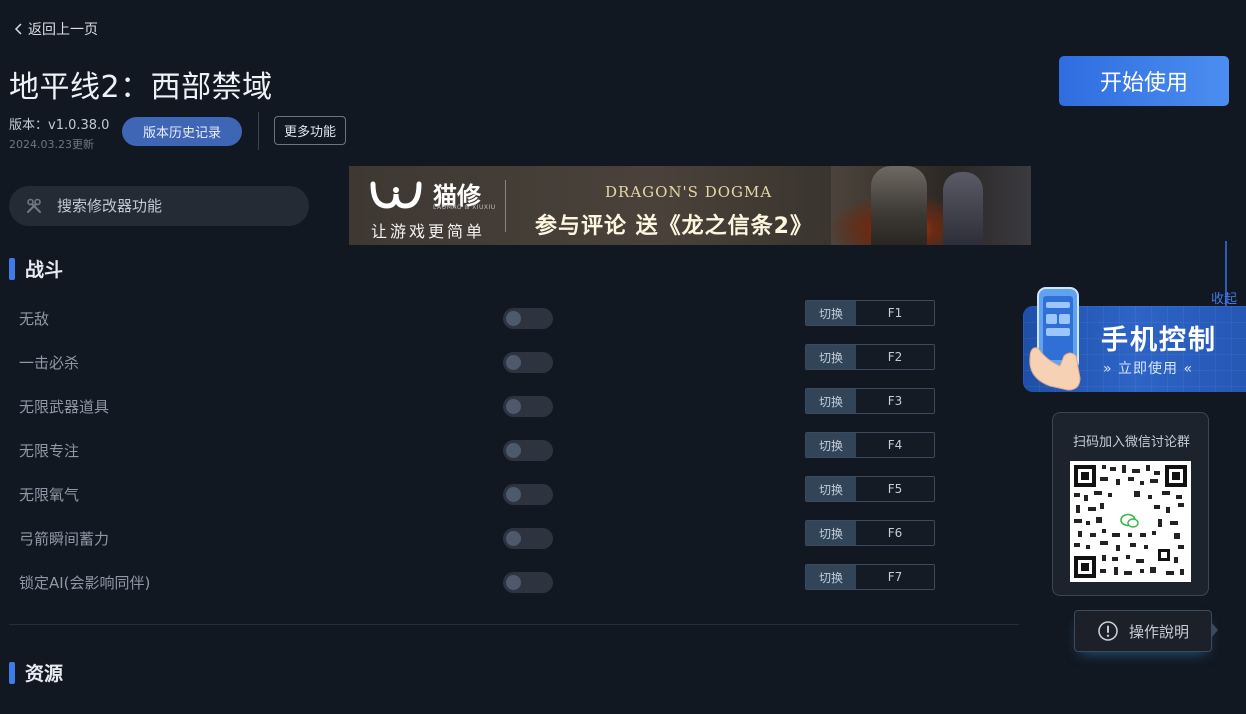  Describe the element at coordinates (1159, 340) in the screenshot. I see `phone-control-title: 手机控制` at that location.